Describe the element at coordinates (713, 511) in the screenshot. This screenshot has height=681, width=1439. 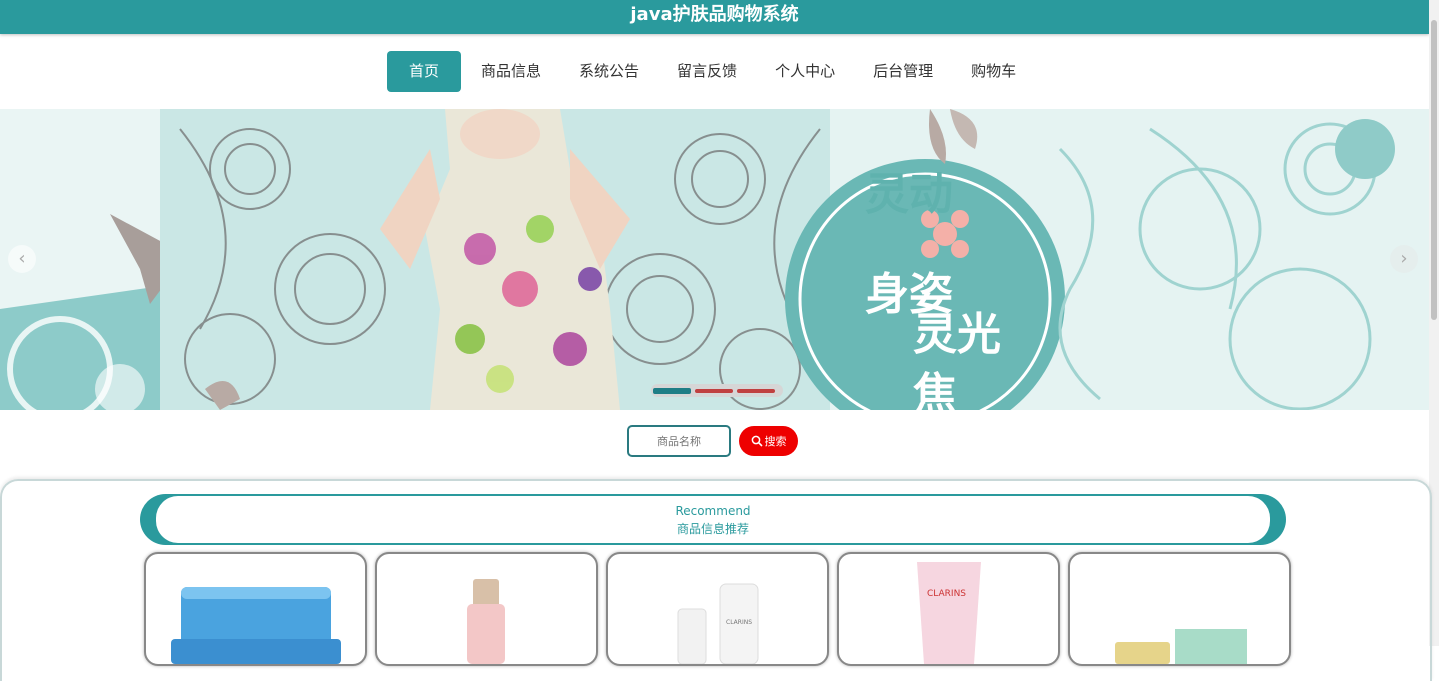
I see `recommend-title-en: Recommend` at that location.